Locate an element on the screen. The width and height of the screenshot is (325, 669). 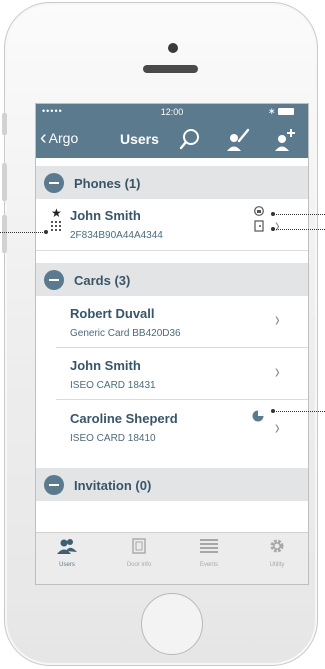
edit-user-icon is located at coordinates (238, 139).